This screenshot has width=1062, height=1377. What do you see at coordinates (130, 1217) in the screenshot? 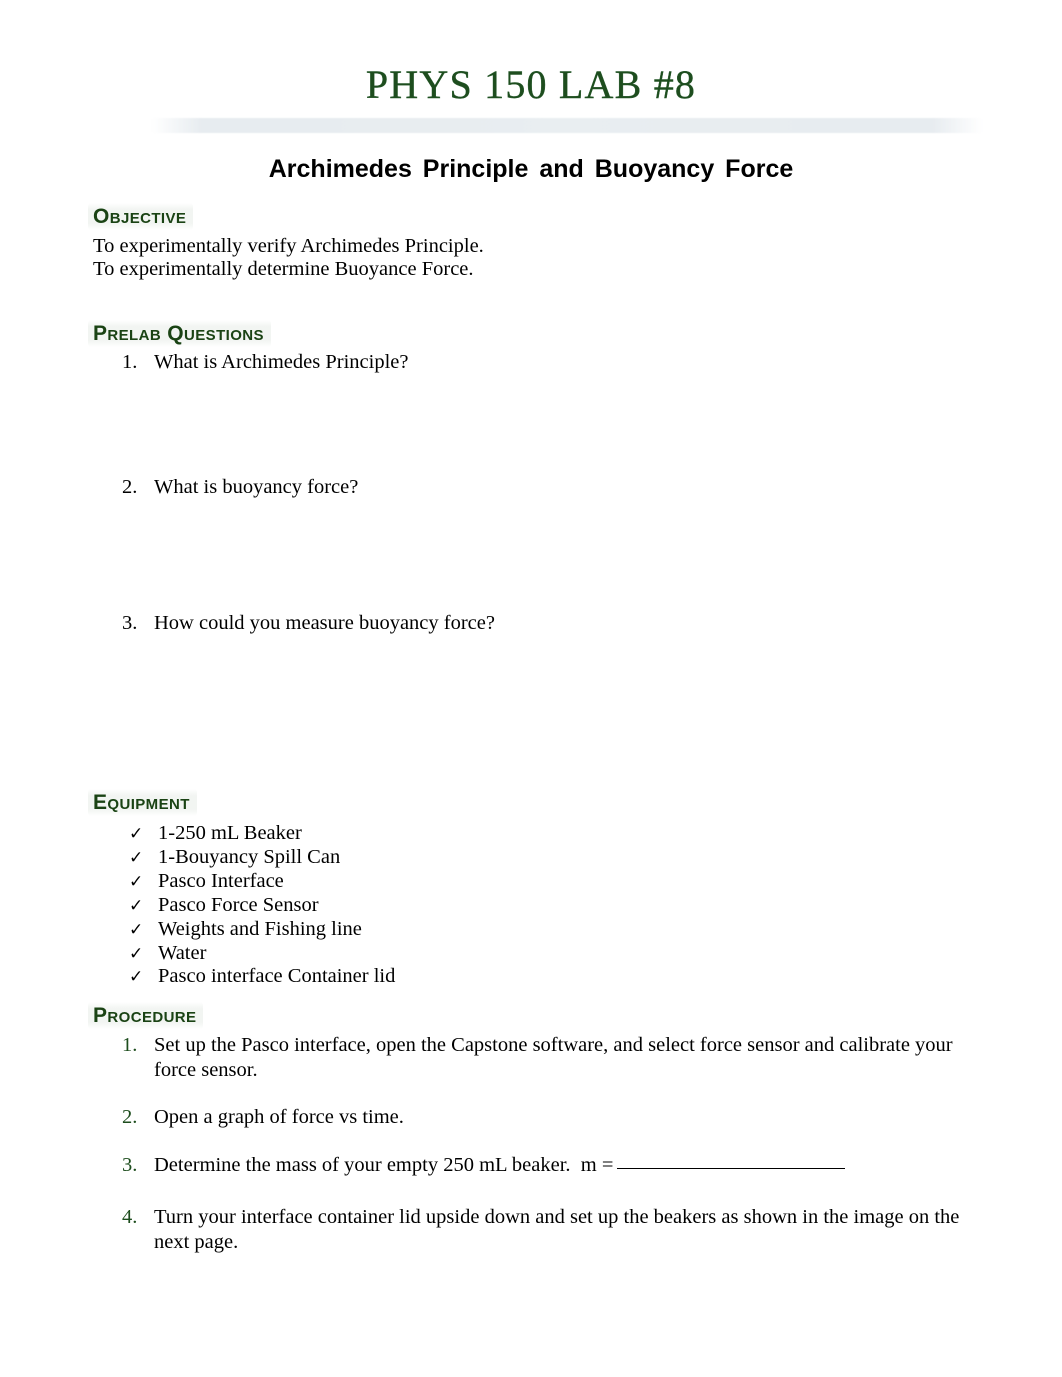
I see `procedure-step-4-number: 4.` at bounding box center [130, 1217].